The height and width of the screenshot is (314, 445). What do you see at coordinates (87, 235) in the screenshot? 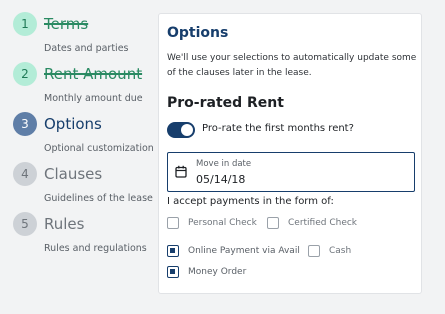
I see `step-rules: 5 Rules Rules and regulations` at bounding box center [87, 235].